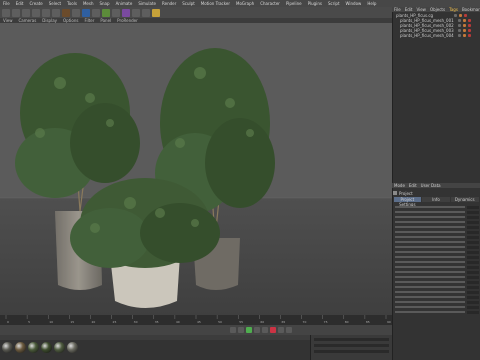 The height and width of the screenshot is (360, 480). Describe the element at coordinates (257, 330) in the screenshot. I see `next-frame-icon` at that location.